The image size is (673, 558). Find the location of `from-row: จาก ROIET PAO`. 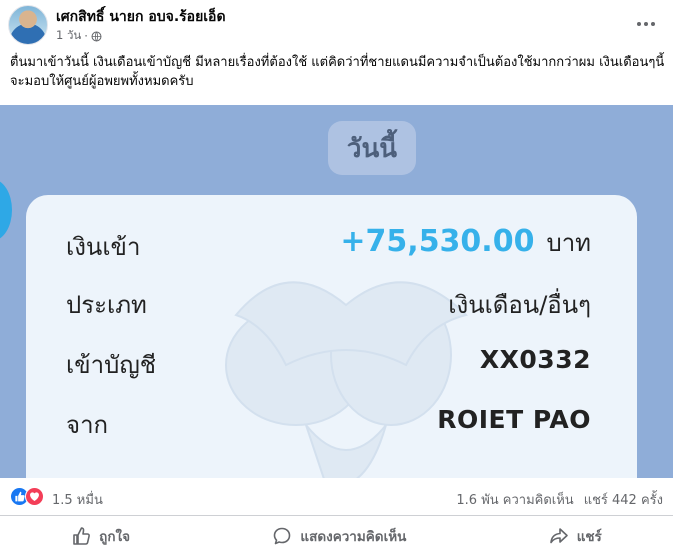

from-row: จาก ROIET PAO is located at coordinates (328, 425).